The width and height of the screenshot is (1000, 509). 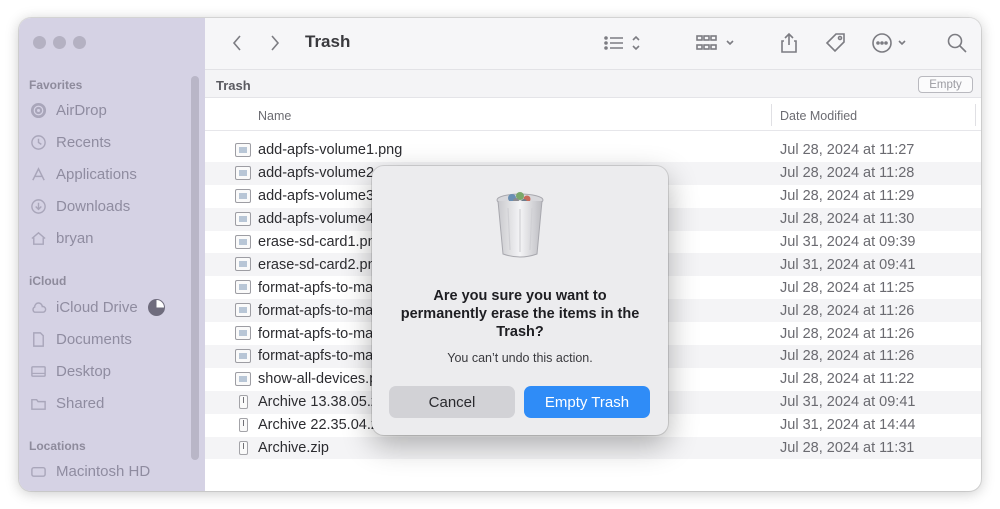 I want to click on sidebar-item-macintosh-hd: Macintosh HD, so click(x=114, y=471).